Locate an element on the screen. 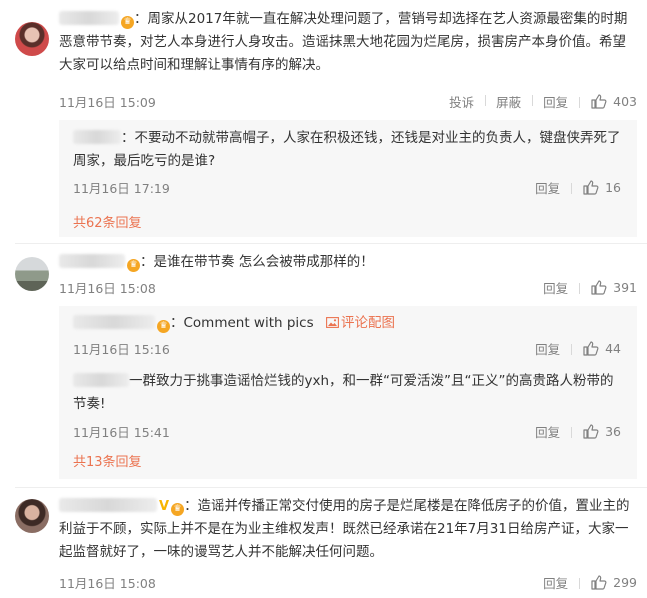  like-count: 299 is located at coordinates (625, 582).